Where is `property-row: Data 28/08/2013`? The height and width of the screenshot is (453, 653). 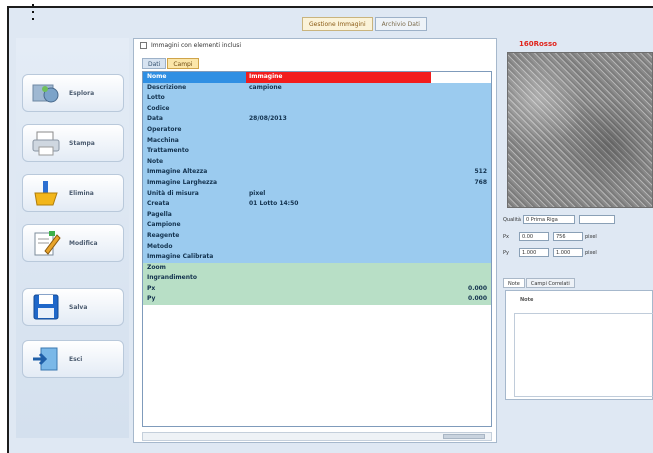
property-row: Data 28/08/2013 is located at coordinates (317, 119).